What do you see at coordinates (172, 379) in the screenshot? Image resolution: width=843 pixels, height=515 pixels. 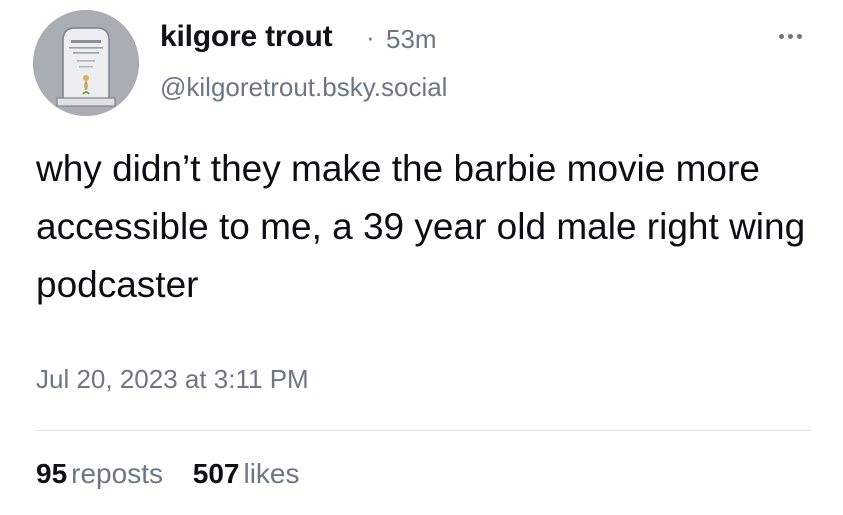 I see `post-timestamp: Jul 20, 2023 at 3:11 PM` at bounding box center [172, 379].